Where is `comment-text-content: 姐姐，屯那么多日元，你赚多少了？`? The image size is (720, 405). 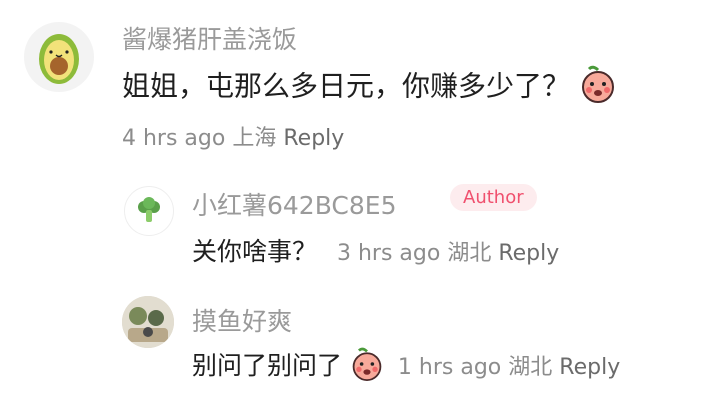 comment-text-content: 姐姐，屯那么多日元，你赚多少了？ is located at coordinates (346, 86).